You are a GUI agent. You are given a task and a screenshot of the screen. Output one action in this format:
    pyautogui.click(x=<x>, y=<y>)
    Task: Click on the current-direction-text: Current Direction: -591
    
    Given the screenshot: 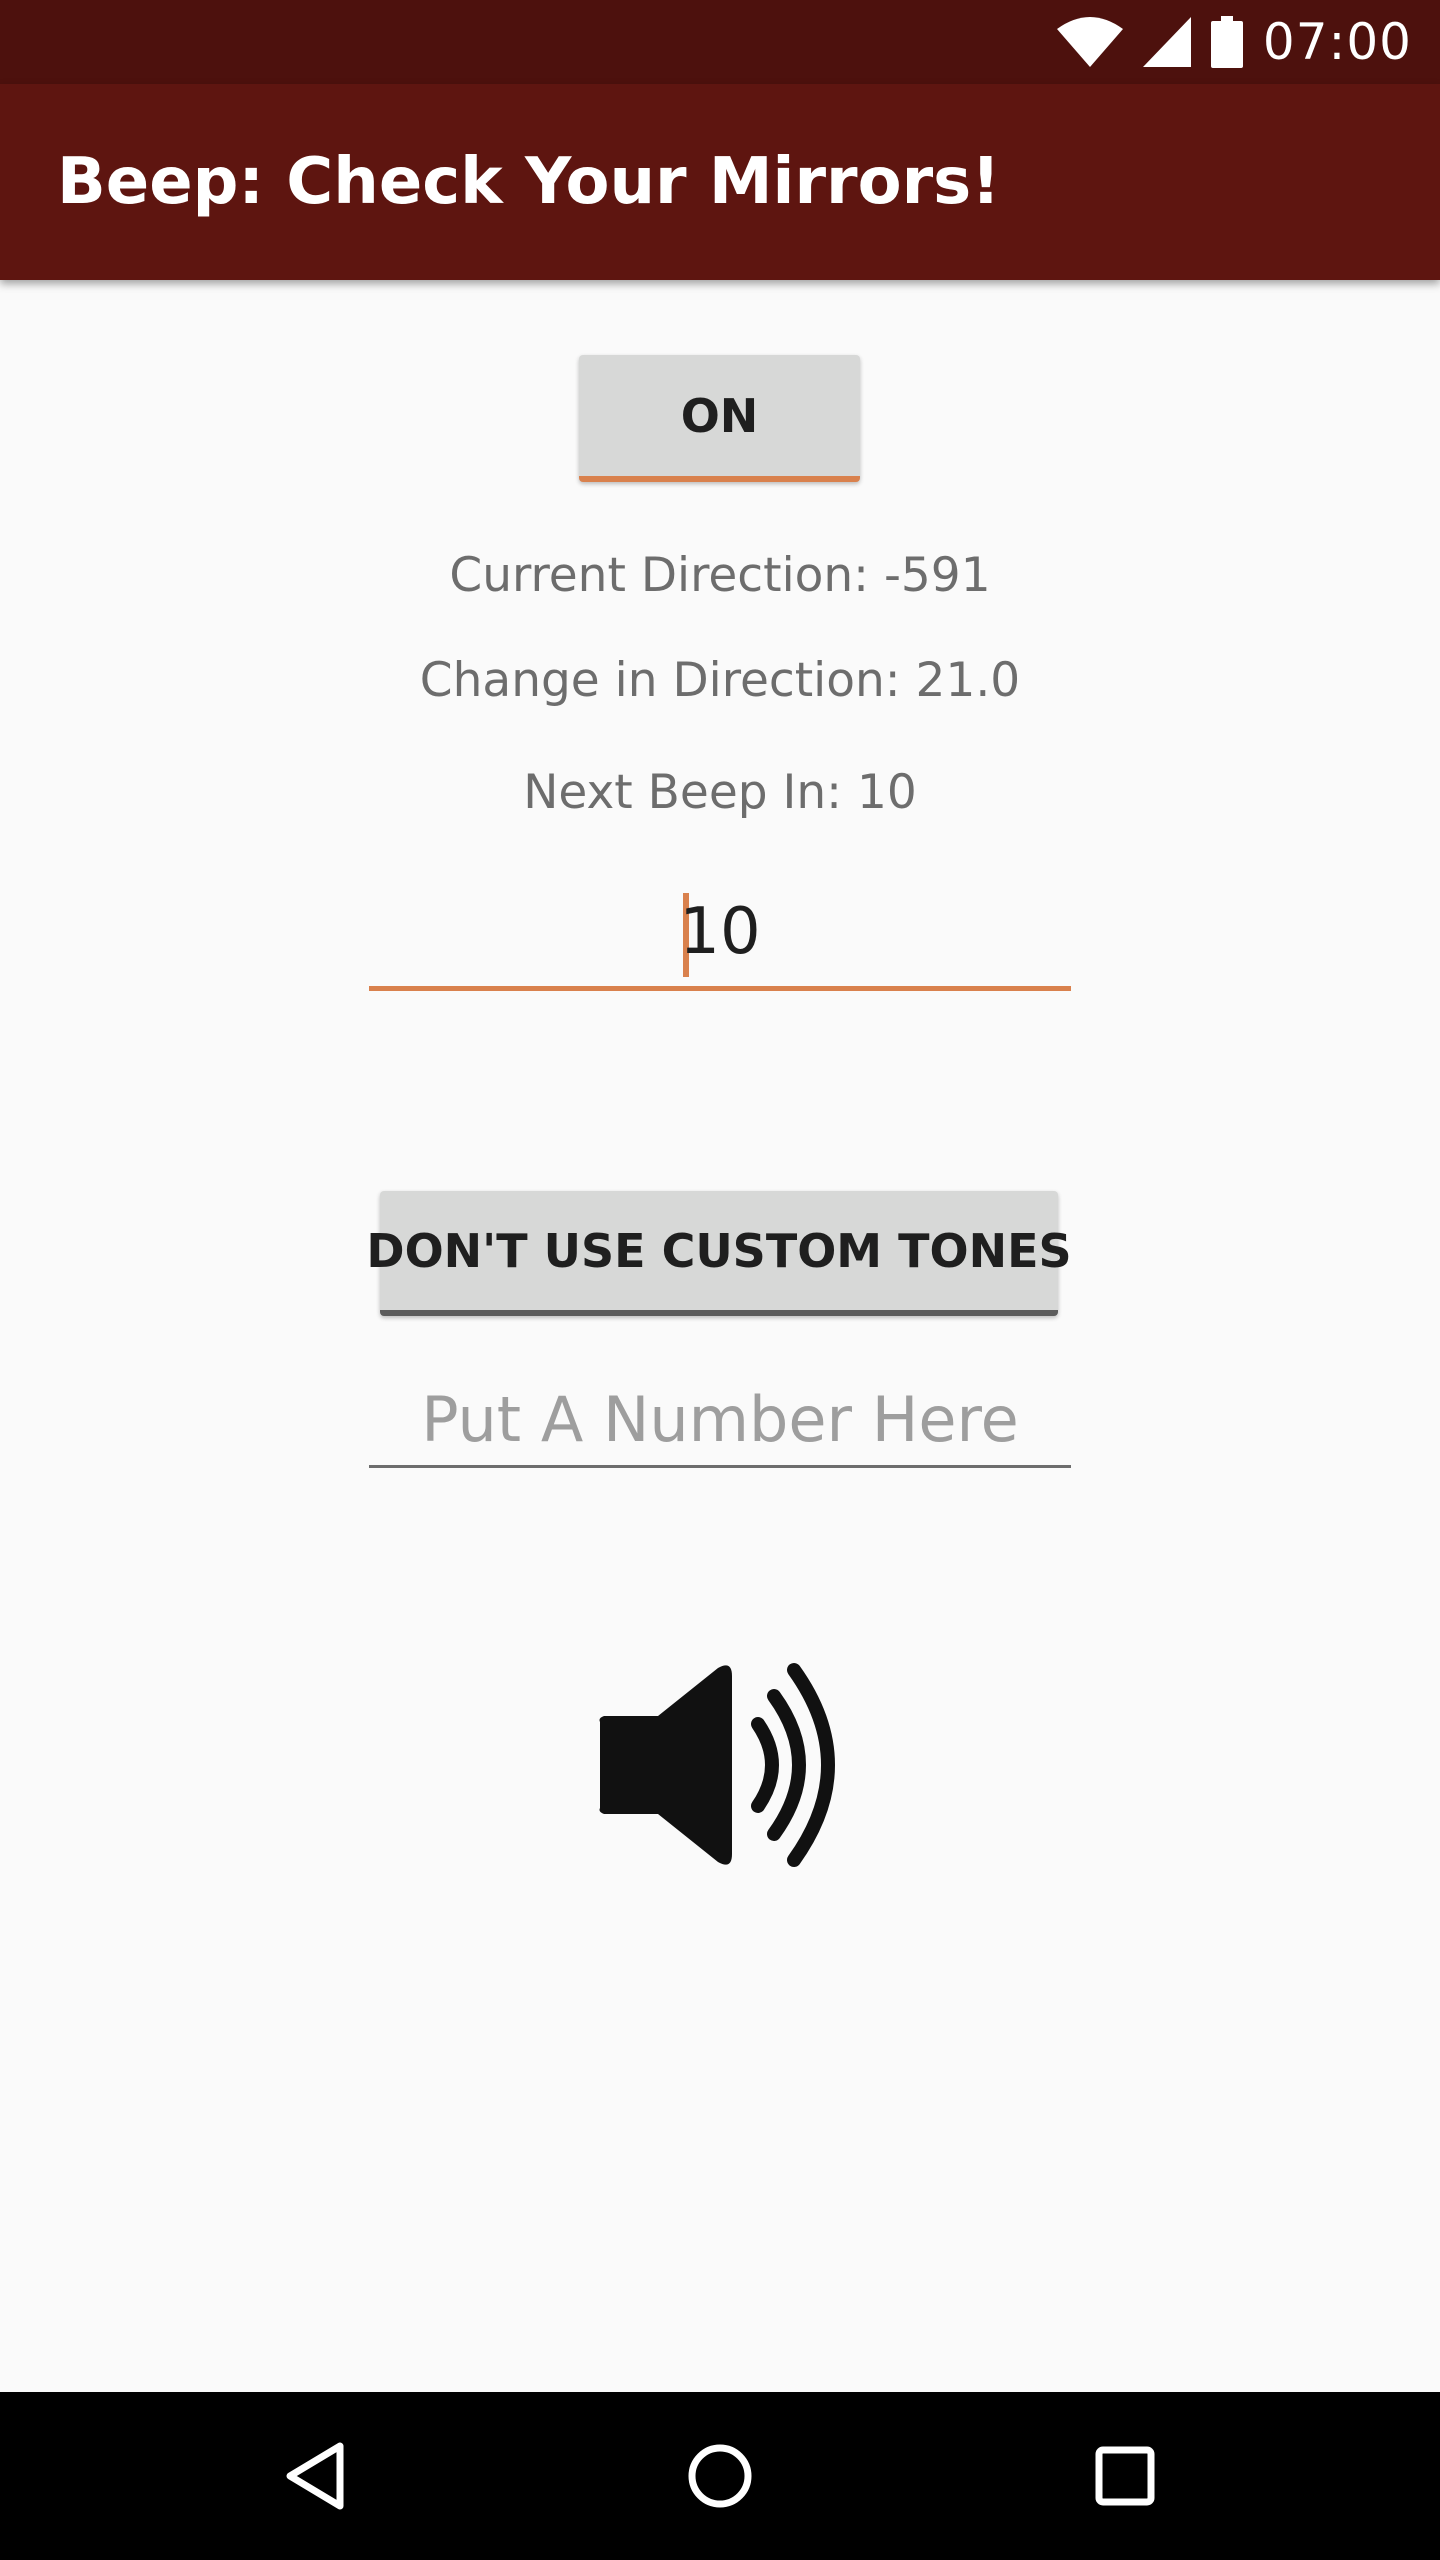 What is the action you would take?
    pyautogui.click(x=720, y=575)
    